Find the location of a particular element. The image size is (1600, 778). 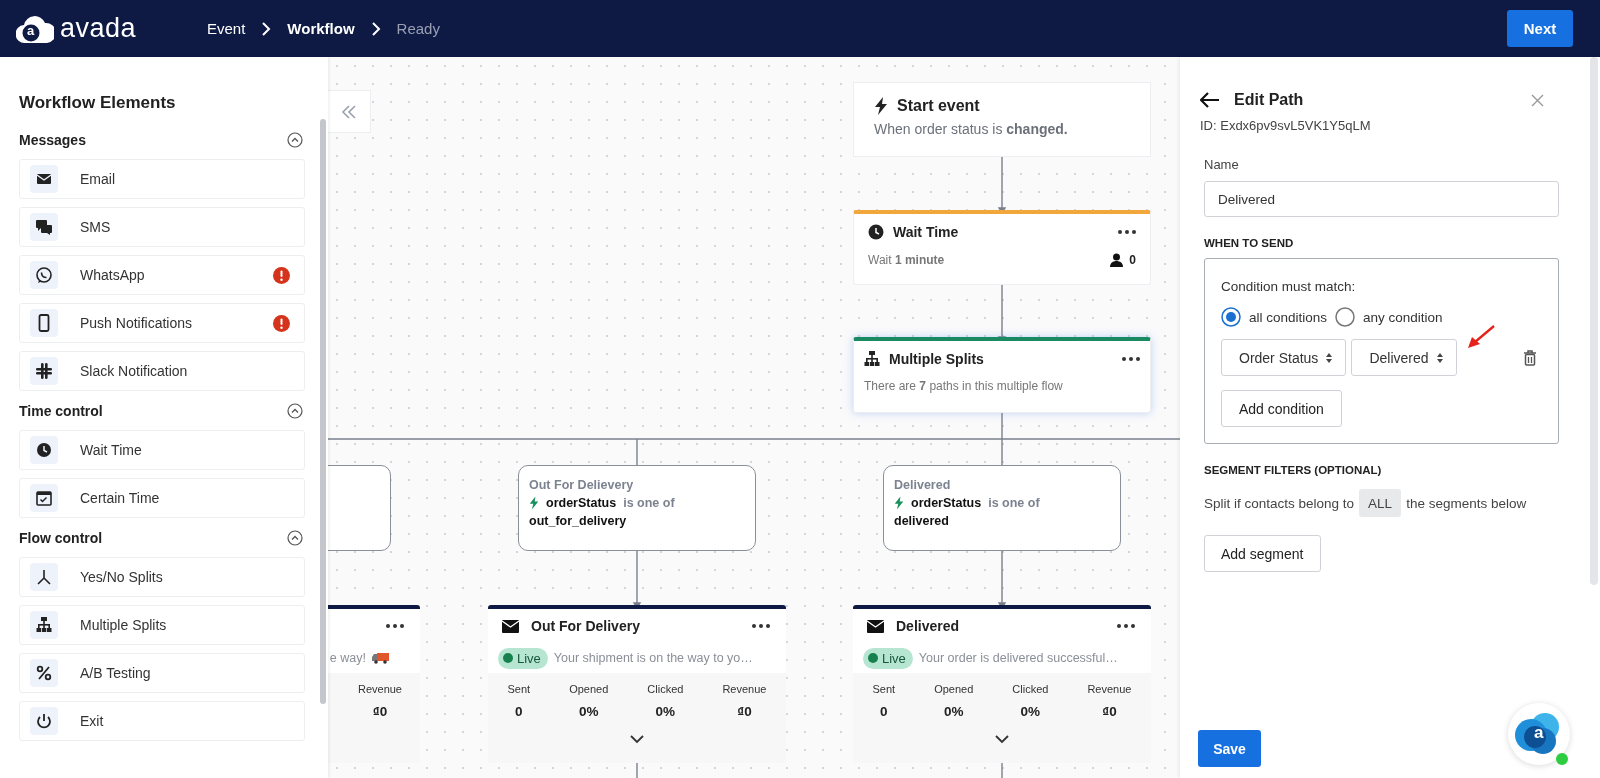

element-item: Slack Notification is located at coordinates (162, 371).